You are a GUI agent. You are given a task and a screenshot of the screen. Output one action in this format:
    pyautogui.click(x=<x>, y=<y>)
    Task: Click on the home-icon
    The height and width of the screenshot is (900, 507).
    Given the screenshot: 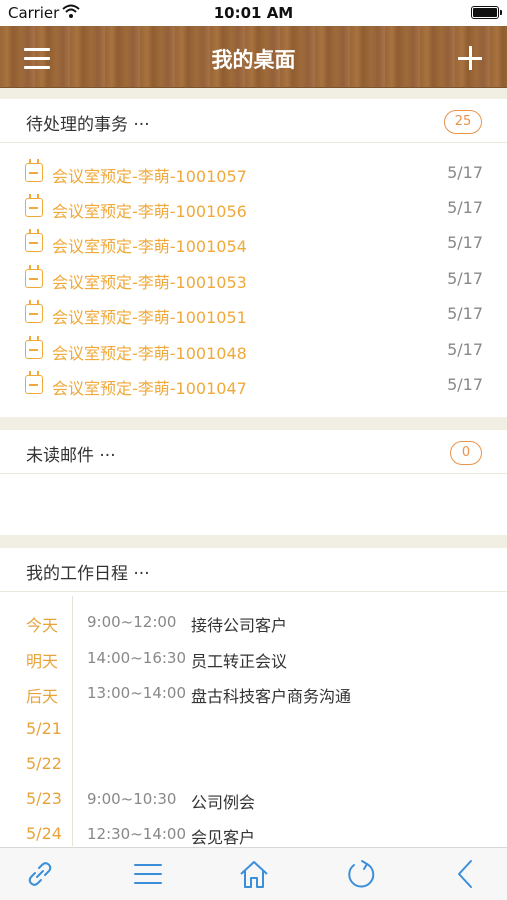 What is the action you would take?
    pyautogui.click(x=254, y=874)
    